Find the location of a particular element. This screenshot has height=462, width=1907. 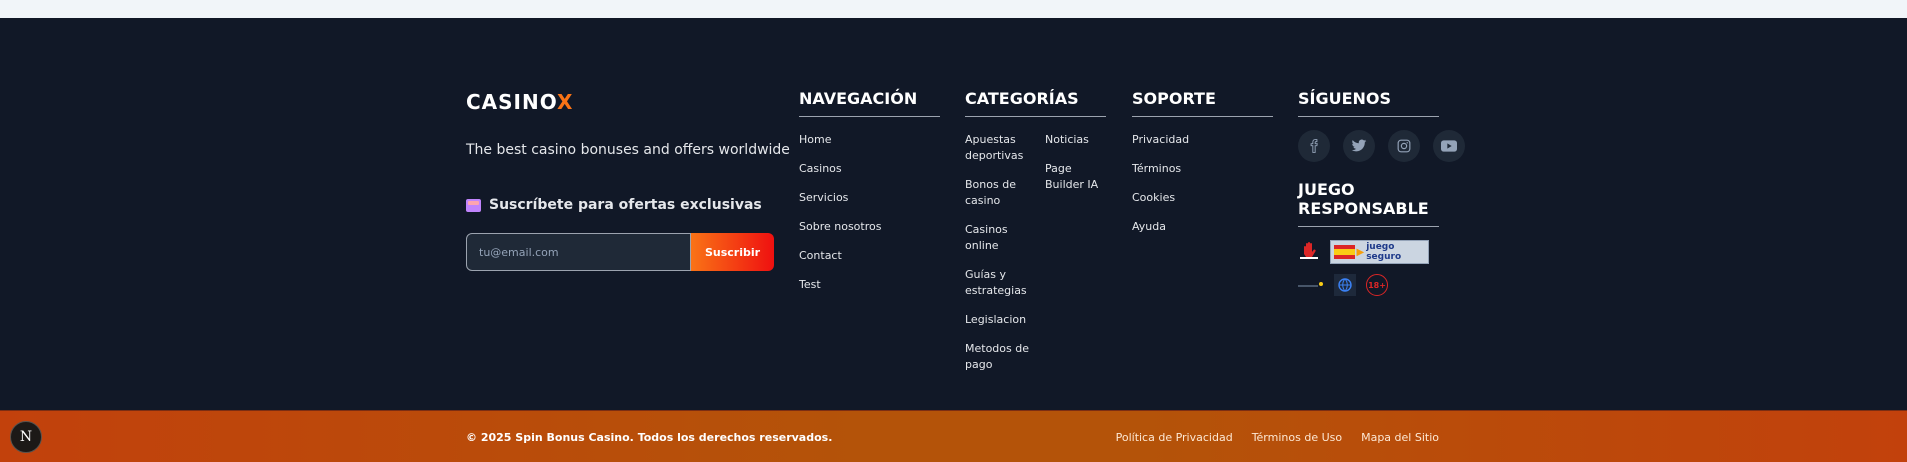

brand-logo: CASINOX is located at coordinates (519, 102).